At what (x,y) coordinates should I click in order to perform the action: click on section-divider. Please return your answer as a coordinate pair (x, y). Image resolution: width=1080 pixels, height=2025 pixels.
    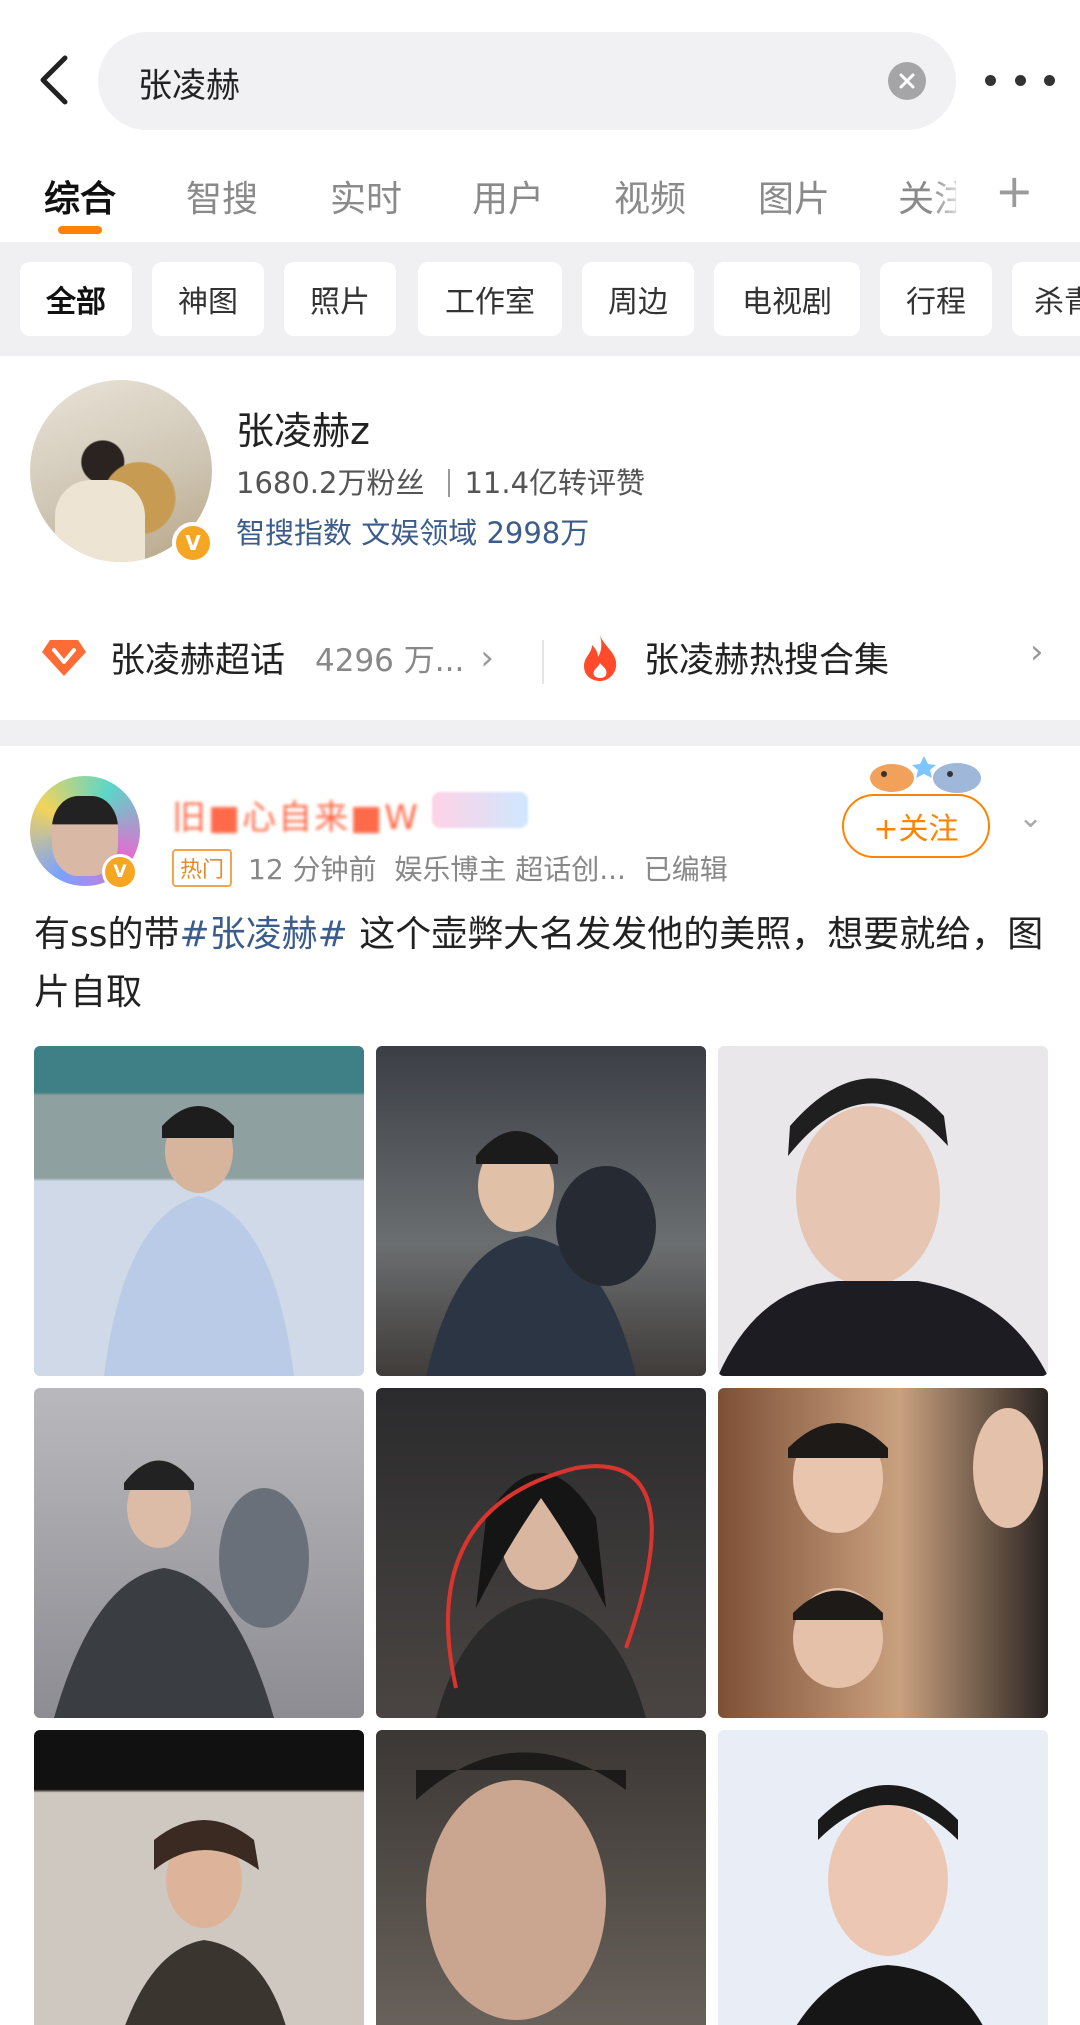
    Looking at the image, I should click on (540, 733).